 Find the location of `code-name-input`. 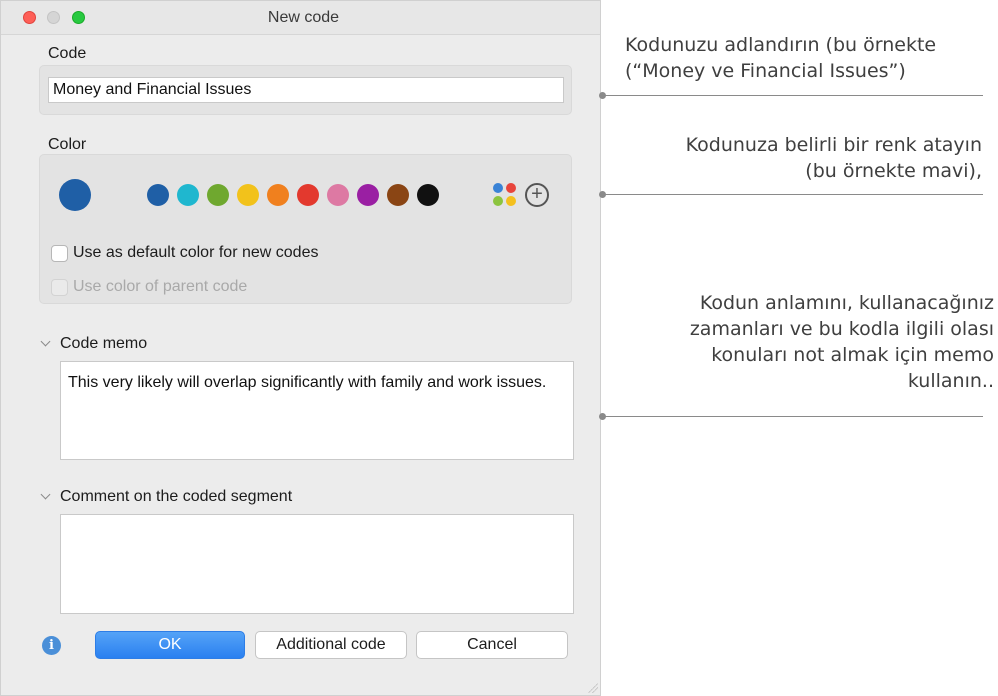

code-name-input is located at coordinates (306, 90).